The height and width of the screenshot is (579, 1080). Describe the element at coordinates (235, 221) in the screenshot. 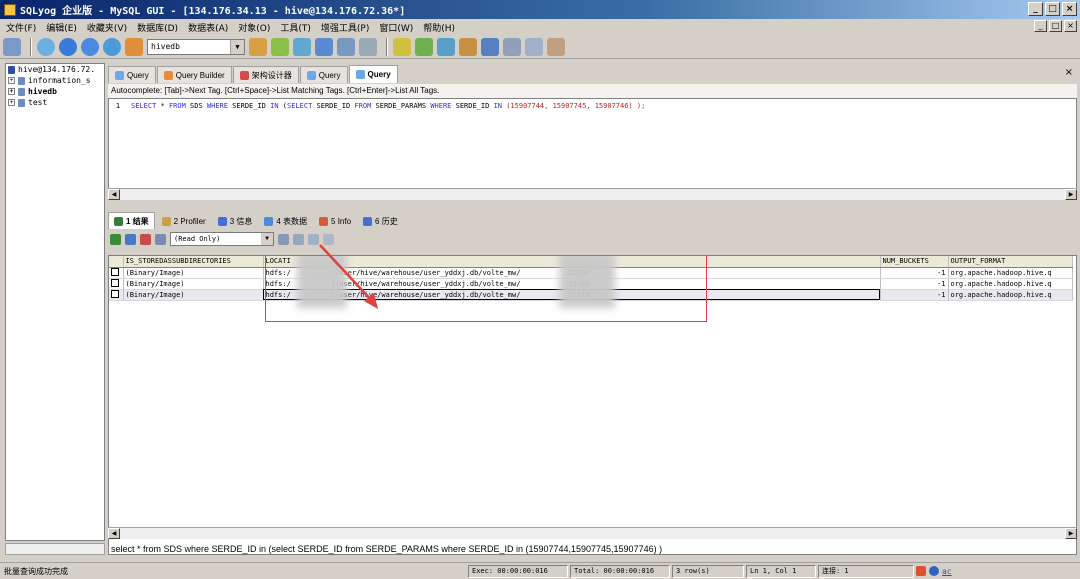

I see `tab-messages: 3 信息` at that location.